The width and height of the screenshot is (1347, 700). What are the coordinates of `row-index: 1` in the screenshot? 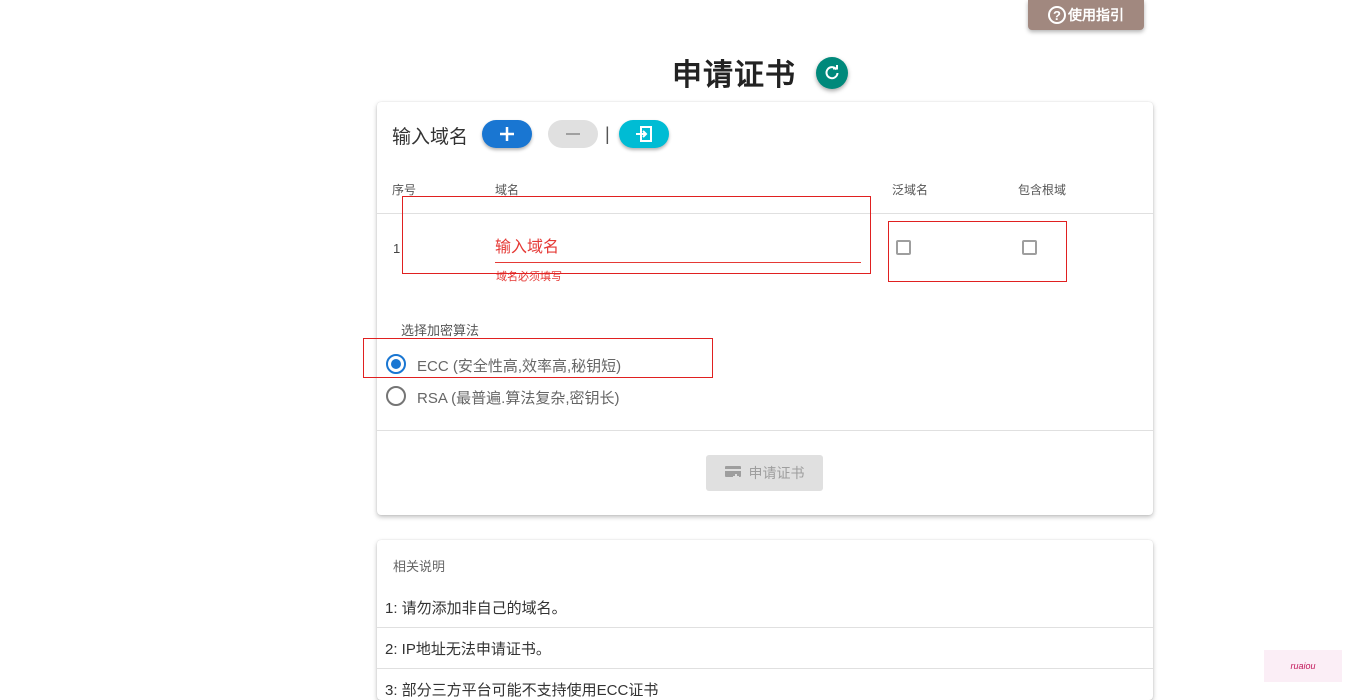 It's located at (397, 248).